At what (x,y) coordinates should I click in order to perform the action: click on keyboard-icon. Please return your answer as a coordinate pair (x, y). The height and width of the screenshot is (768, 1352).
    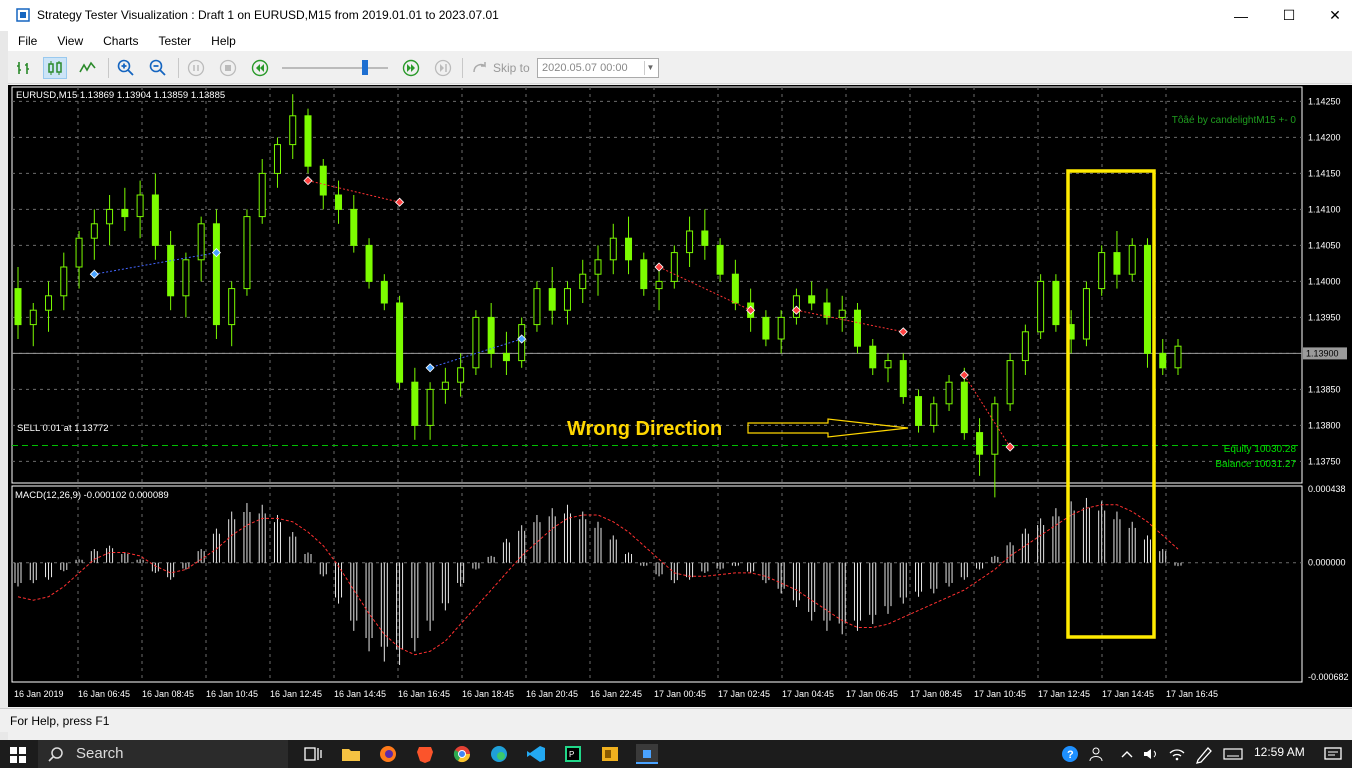
    Looking at the image, I should click on (1233, 754).